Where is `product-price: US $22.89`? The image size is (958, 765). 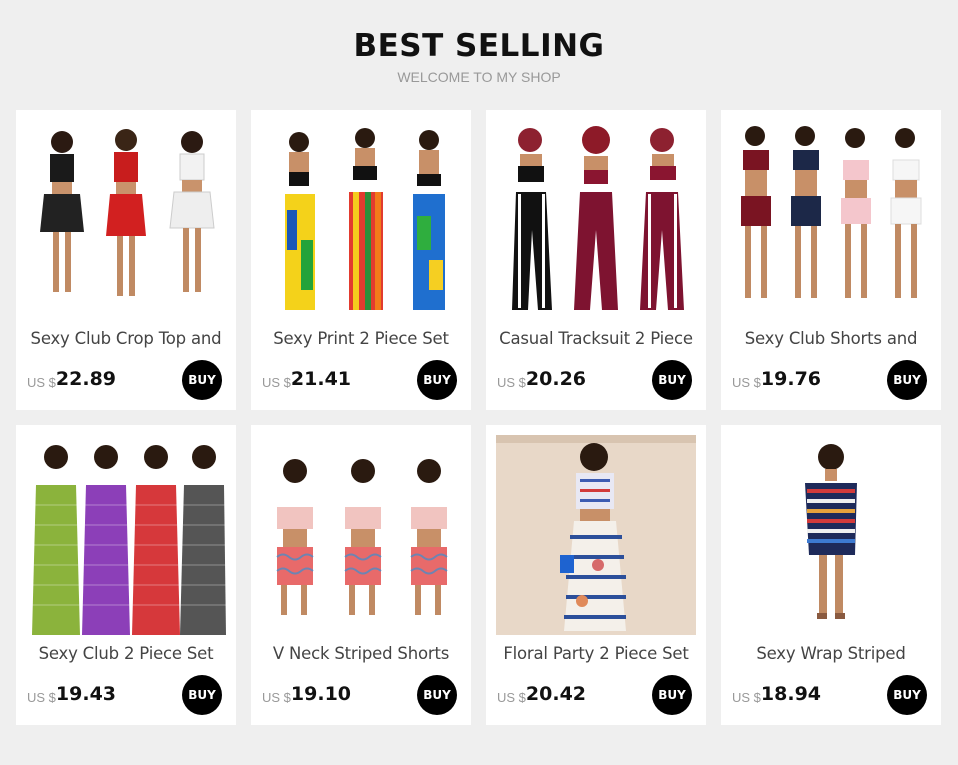 product-price: US $22.89 is located at coordinates (71, 380).